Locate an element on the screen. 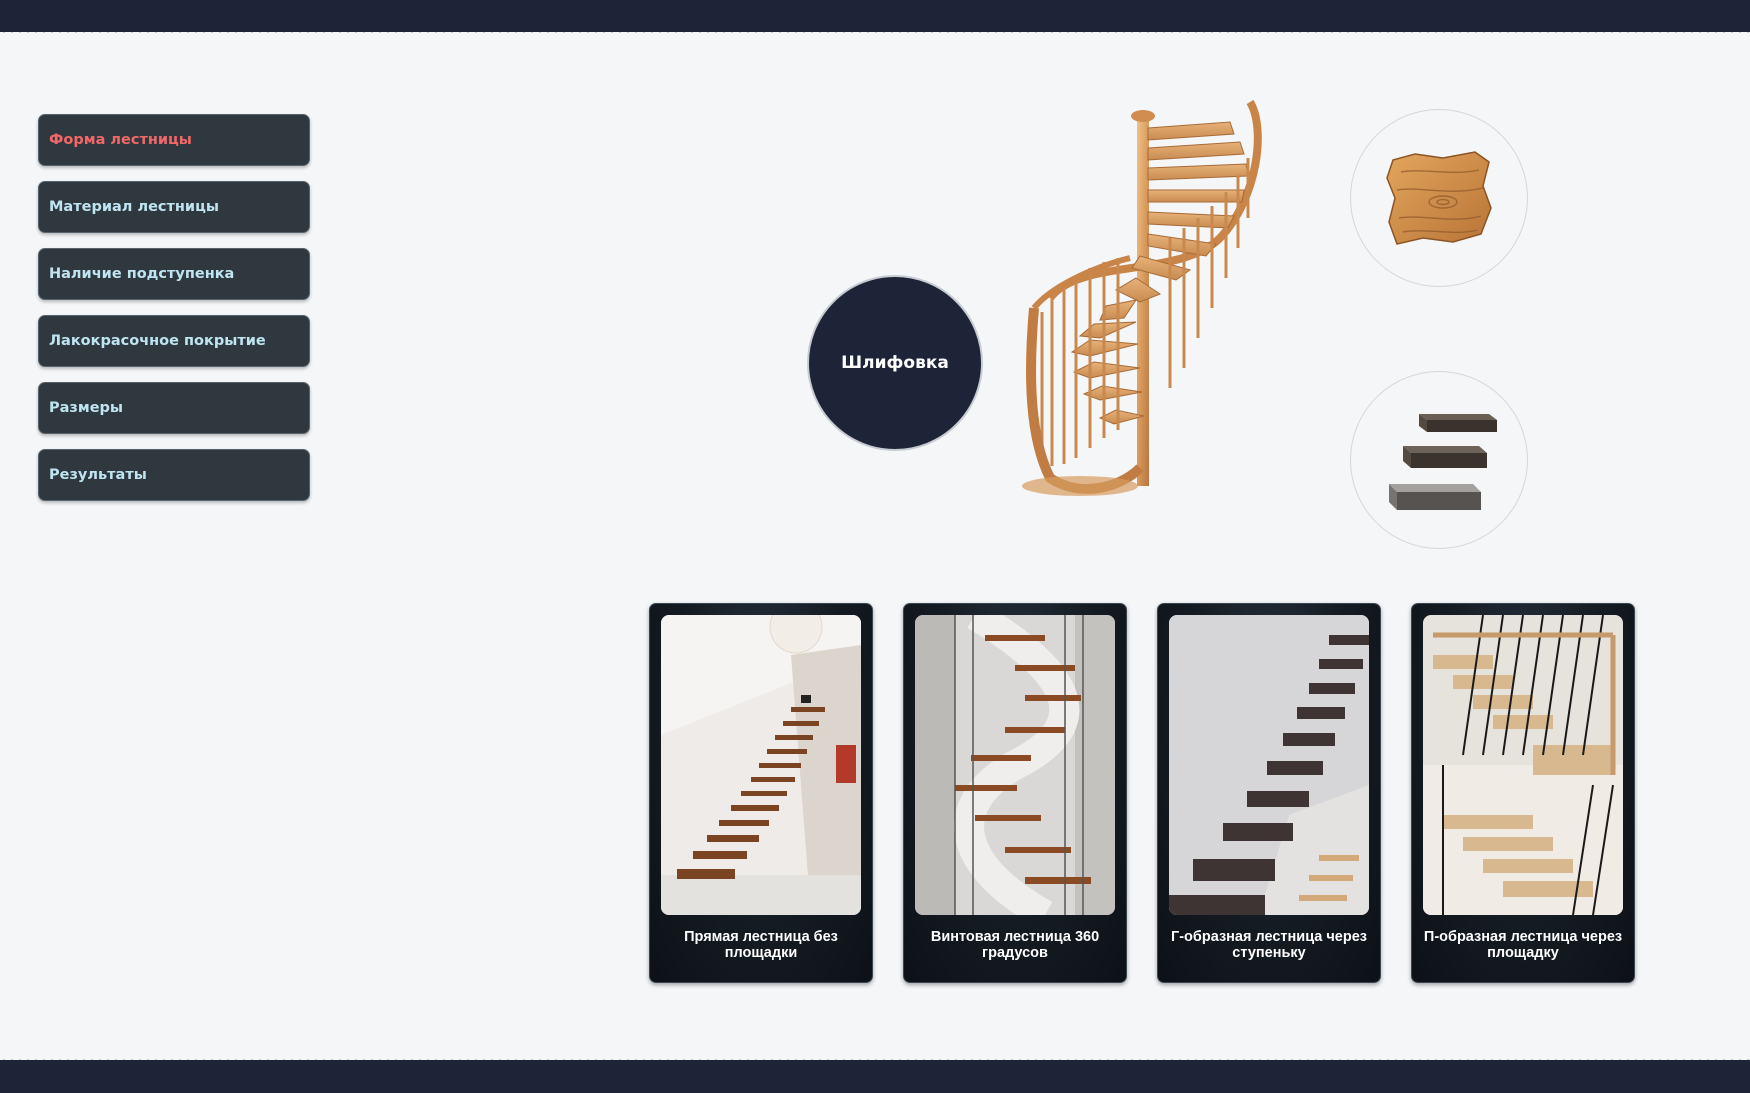 The height and width of the screenshot is (1093, 1750). spiral-stair-illustration is located at coordinates (1142, 297).